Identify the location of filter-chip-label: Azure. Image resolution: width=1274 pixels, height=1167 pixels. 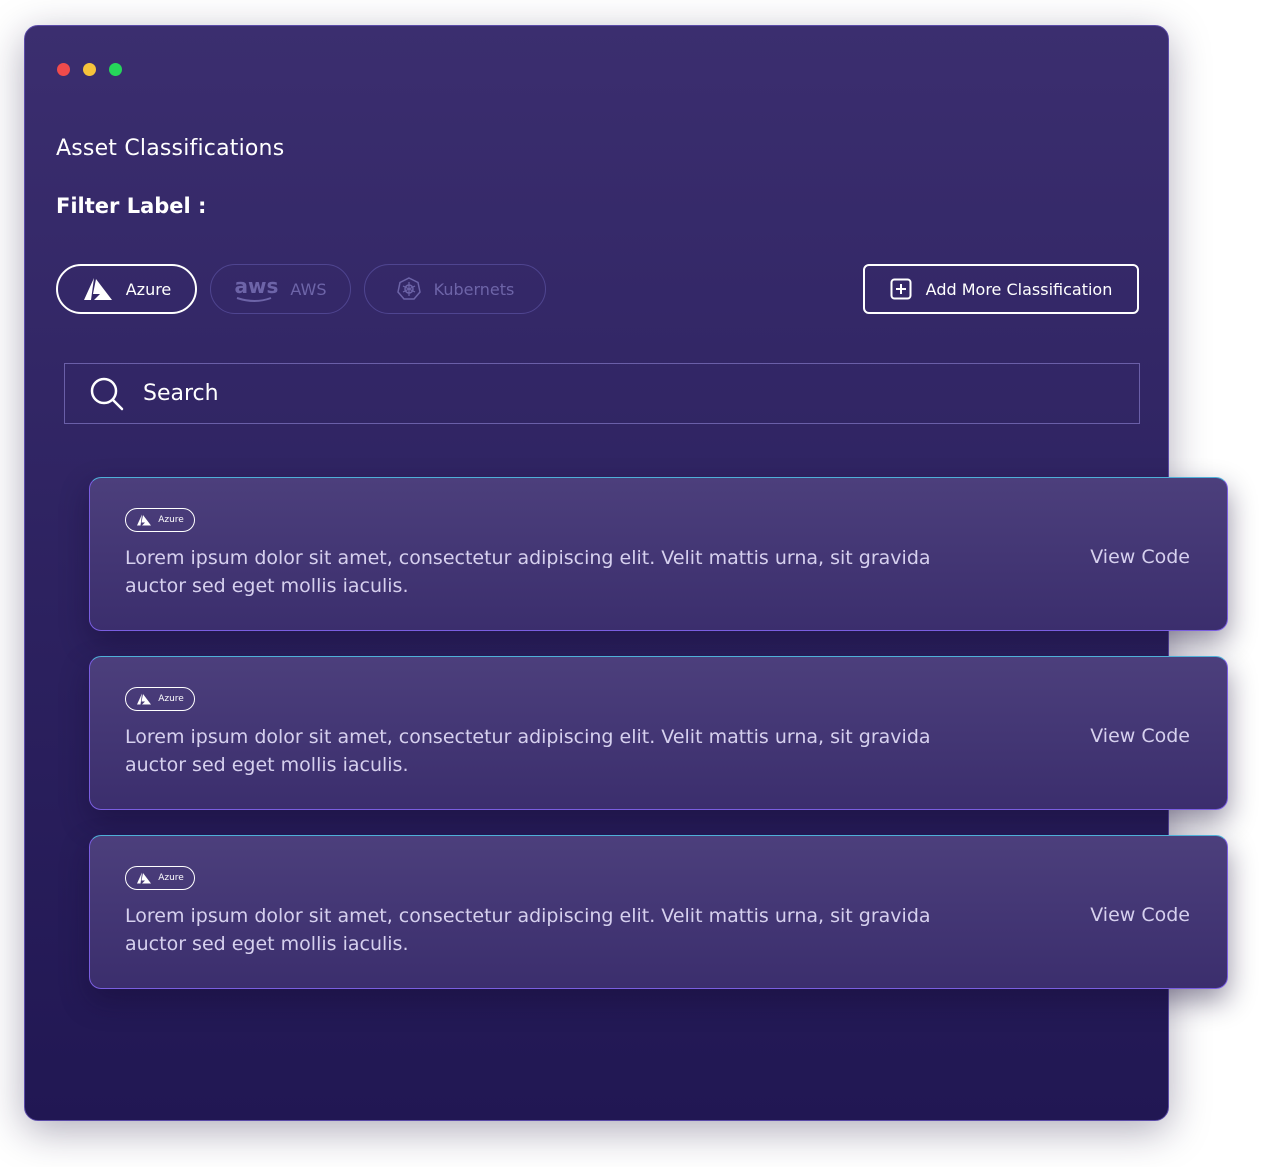
(148, 289).